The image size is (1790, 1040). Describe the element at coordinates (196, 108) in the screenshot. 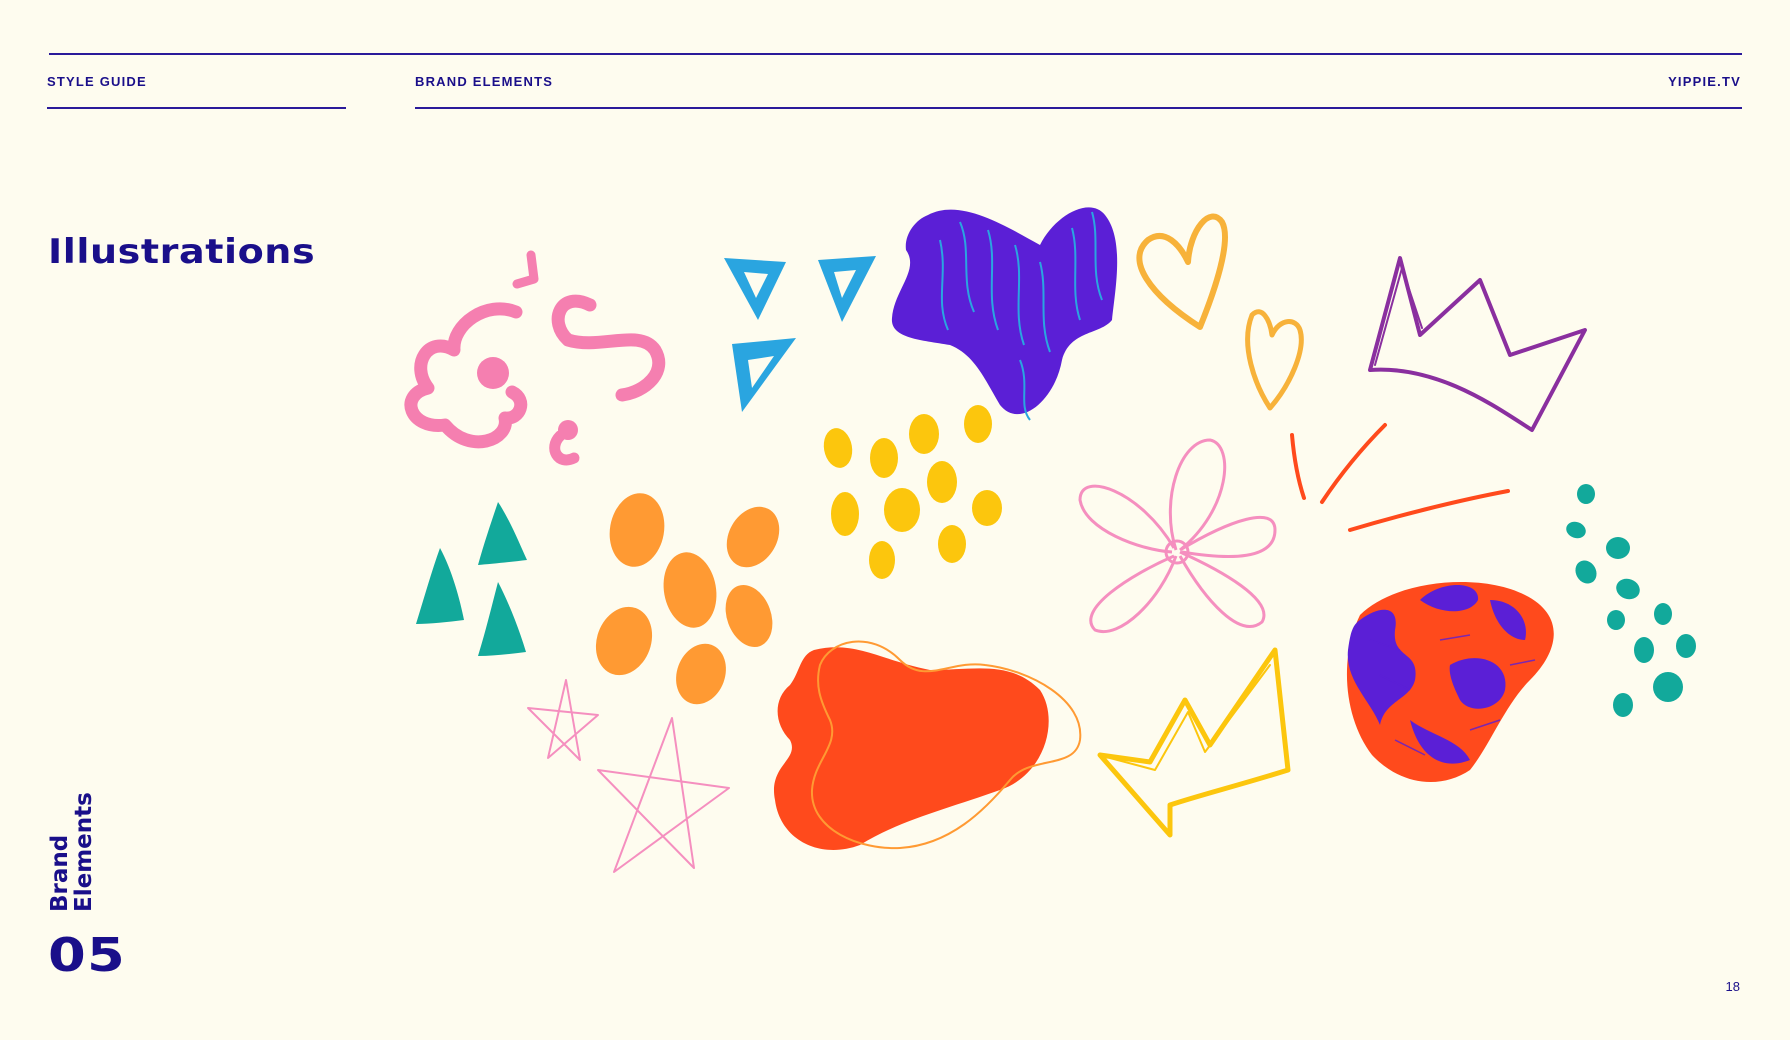

I see `left-underline` at that location.